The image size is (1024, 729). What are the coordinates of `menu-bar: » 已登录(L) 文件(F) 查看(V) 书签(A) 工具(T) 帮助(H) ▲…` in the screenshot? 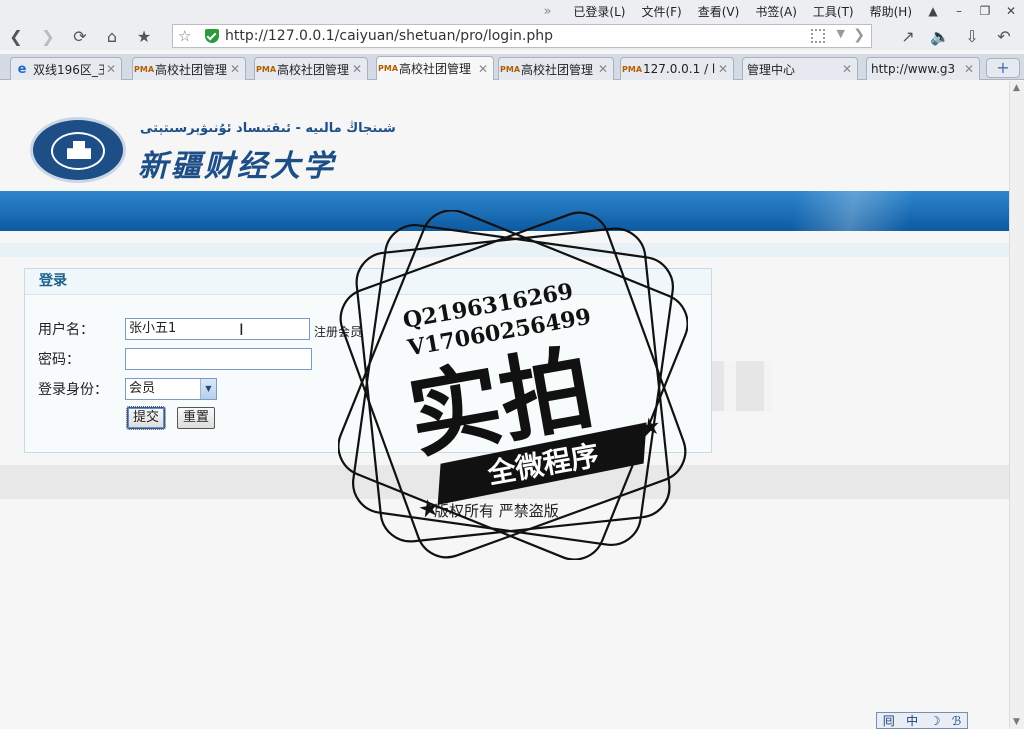 It's located at (512, 11).